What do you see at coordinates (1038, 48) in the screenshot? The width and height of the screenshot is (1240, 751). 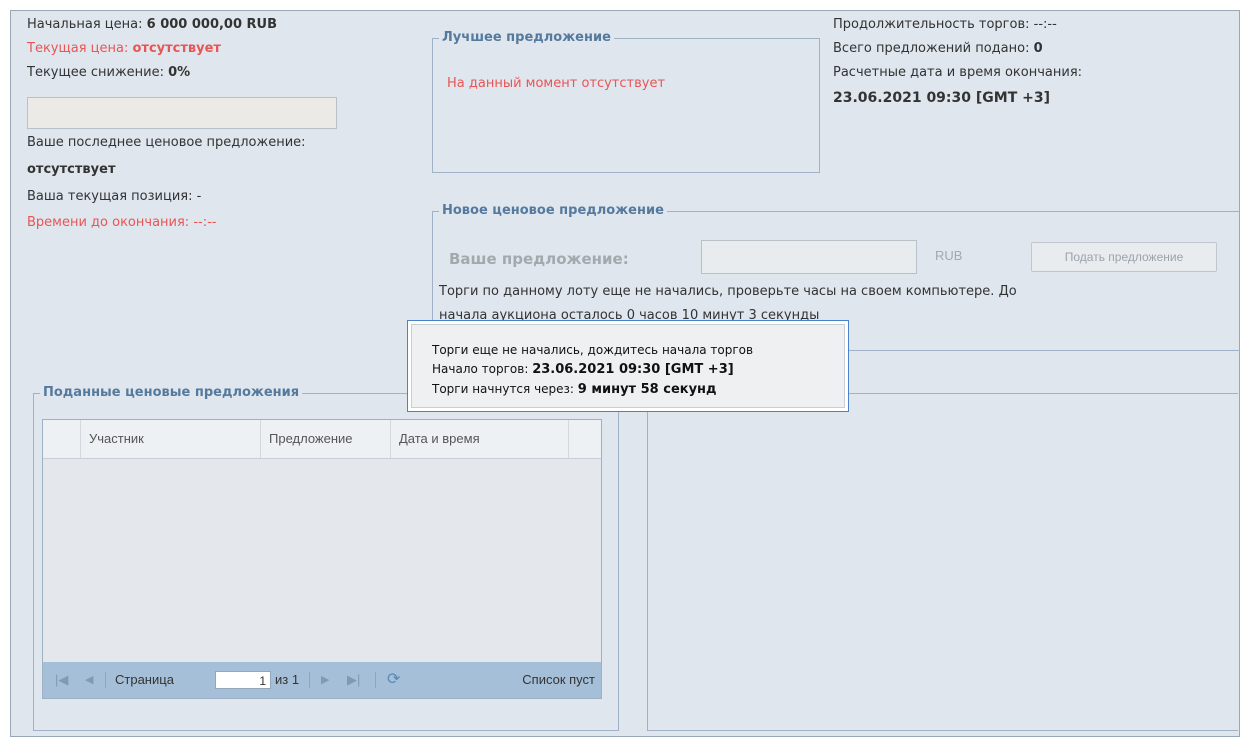 I see `total-bids-value: 0` at bounding box center [1038, 48].